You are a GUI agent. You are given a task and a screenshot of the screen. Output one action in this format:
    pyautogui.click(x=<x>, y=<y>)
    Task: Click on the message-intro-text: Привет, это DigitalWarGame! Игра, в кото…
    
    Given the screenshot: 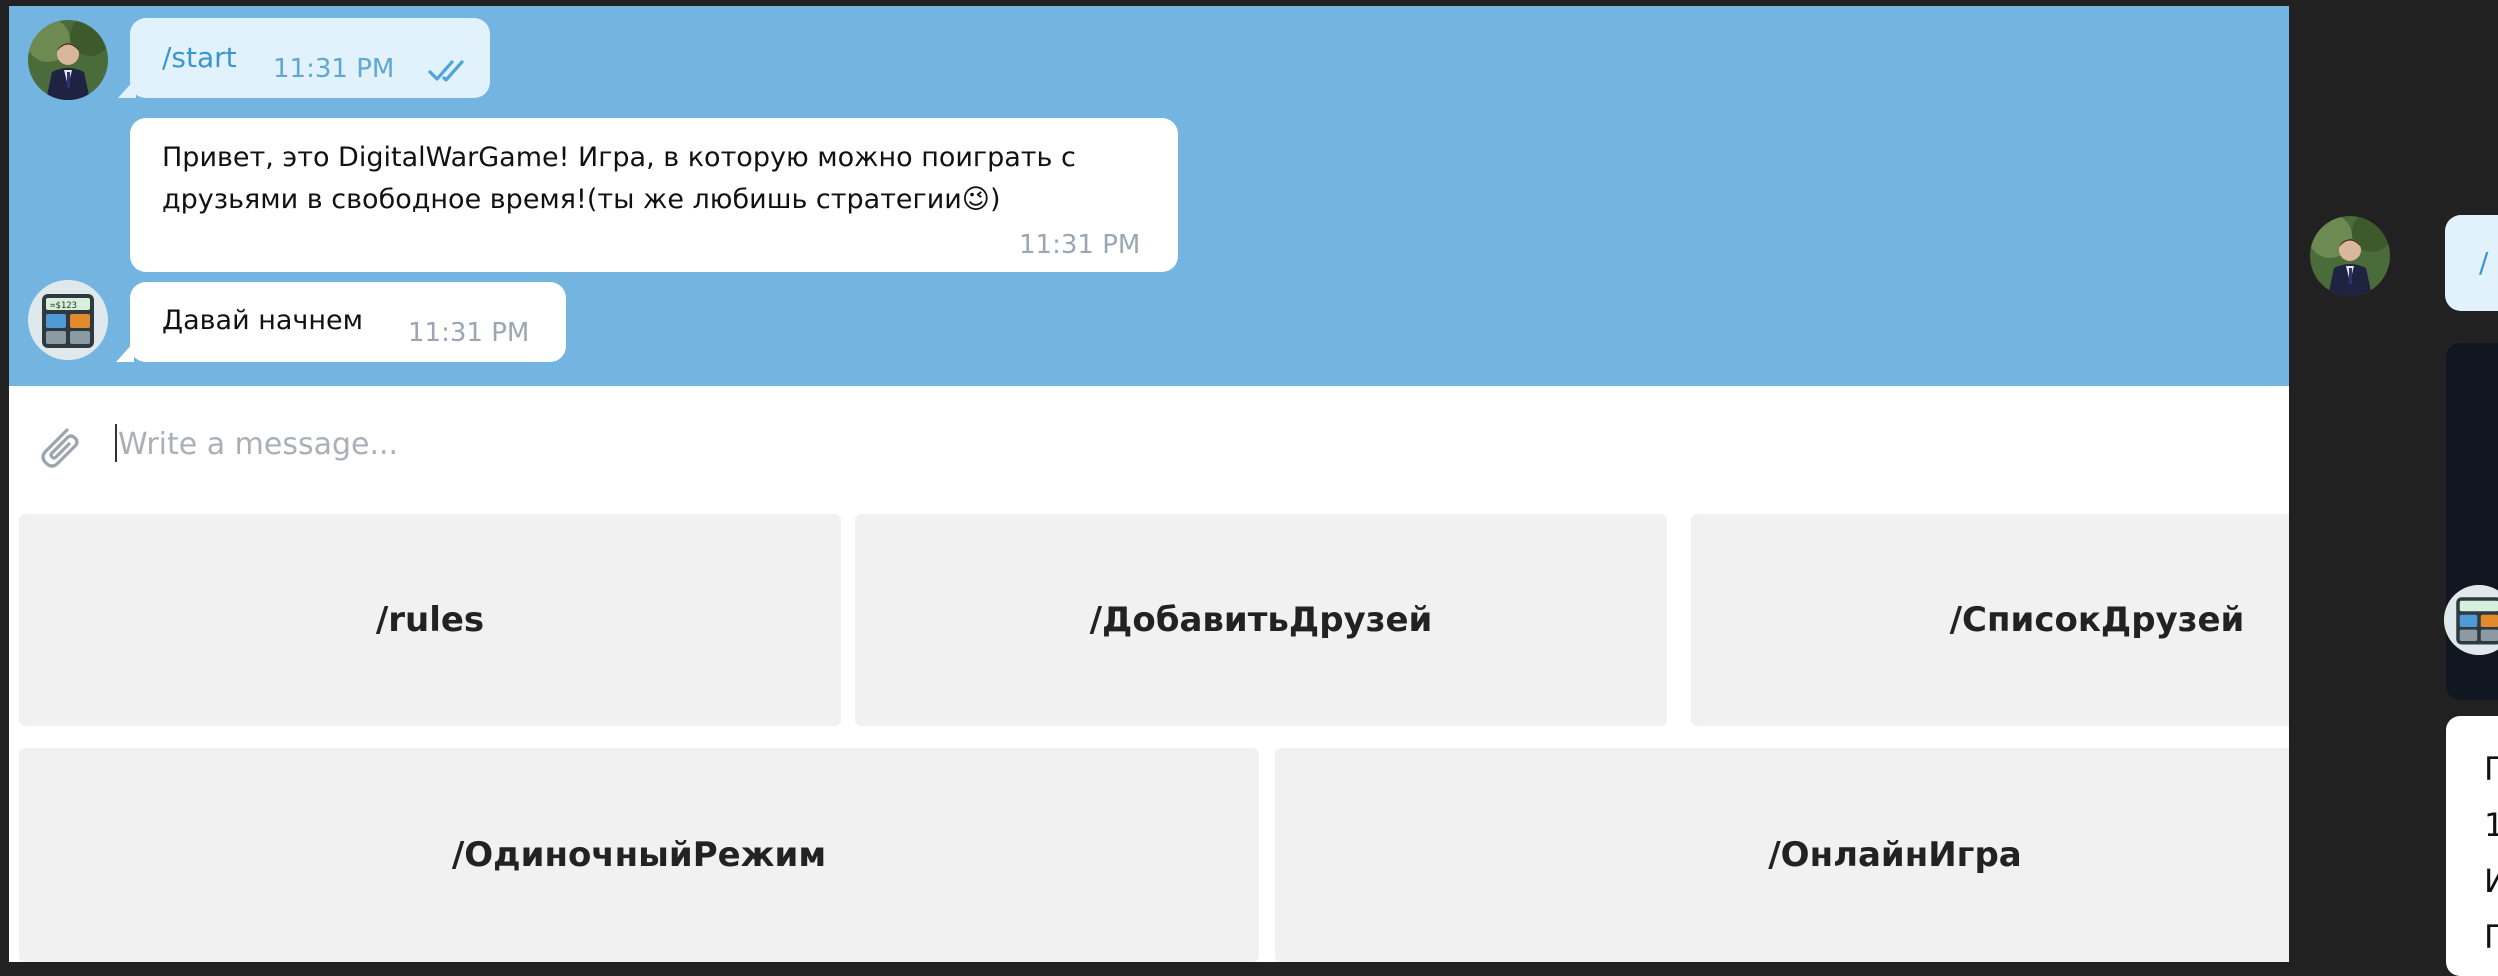 What is the action you would take?
    pyautogui.click(x=619, y=178)
    